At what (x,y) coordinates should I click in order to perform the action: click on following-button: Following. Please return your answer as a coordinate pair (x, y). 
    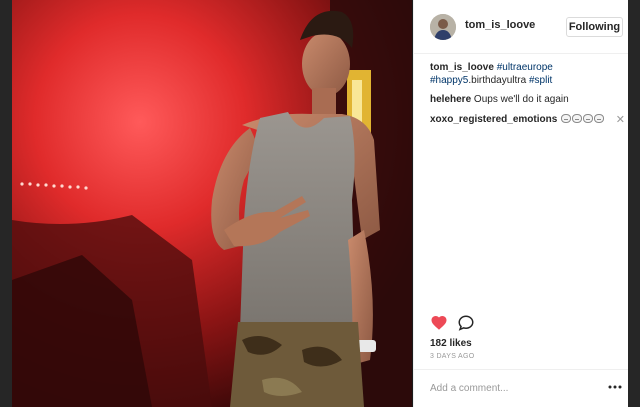
    Looking at the image, I should click on (594, 27).